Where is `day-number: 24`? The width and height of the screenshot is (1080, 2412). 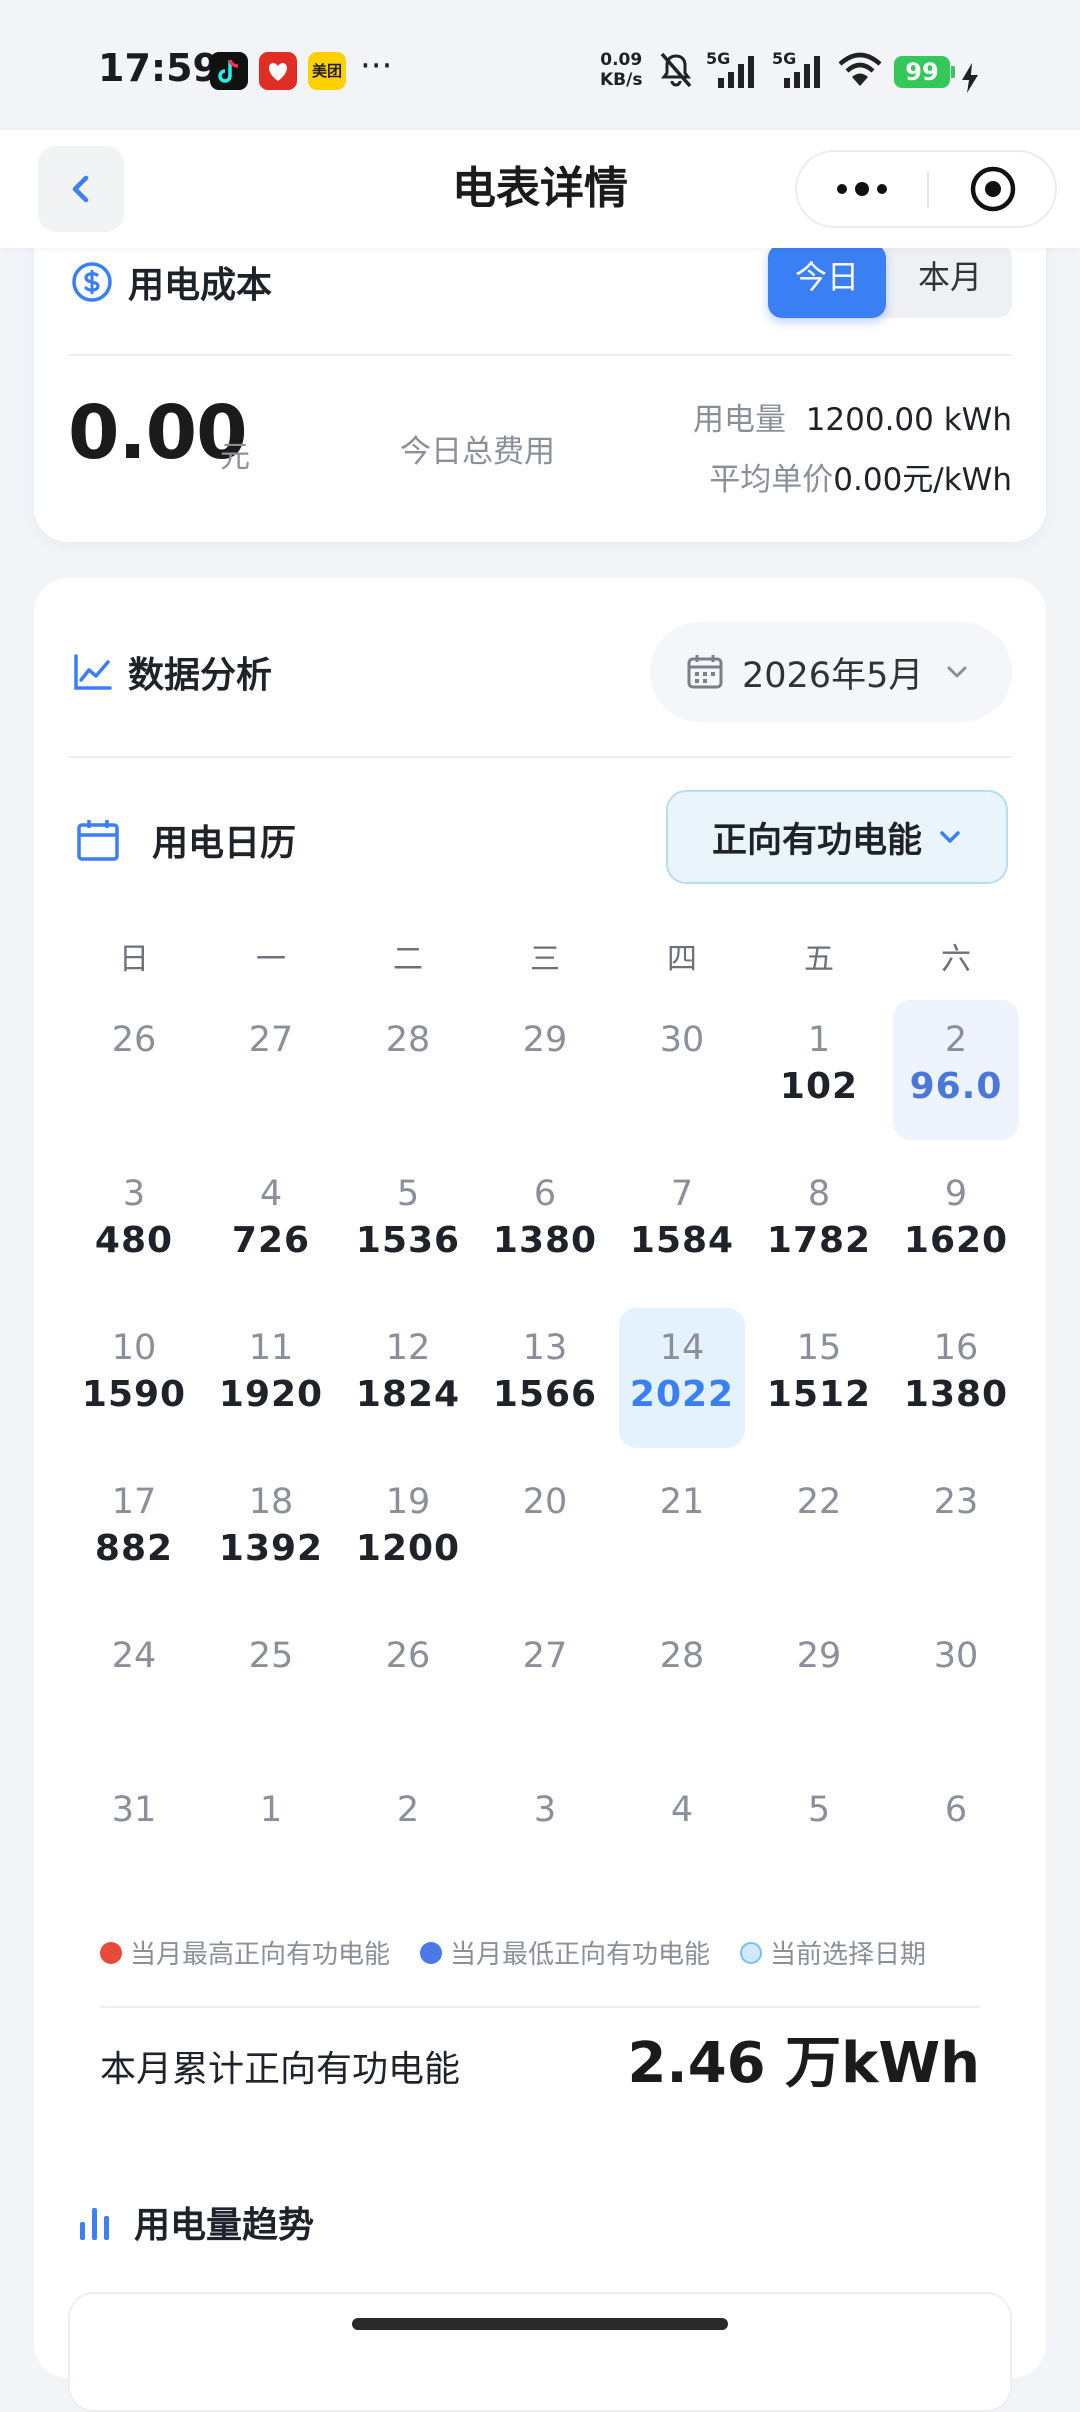
day-number: 24 is located at coordinates (134, 1656).